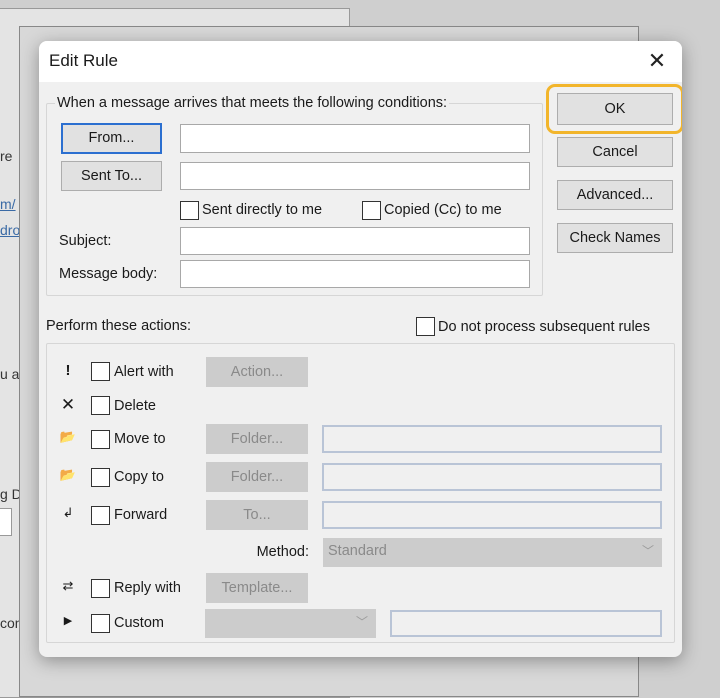 This screenshot has height=698, width=720. I want to click on background-text: re, so click(6, 156).